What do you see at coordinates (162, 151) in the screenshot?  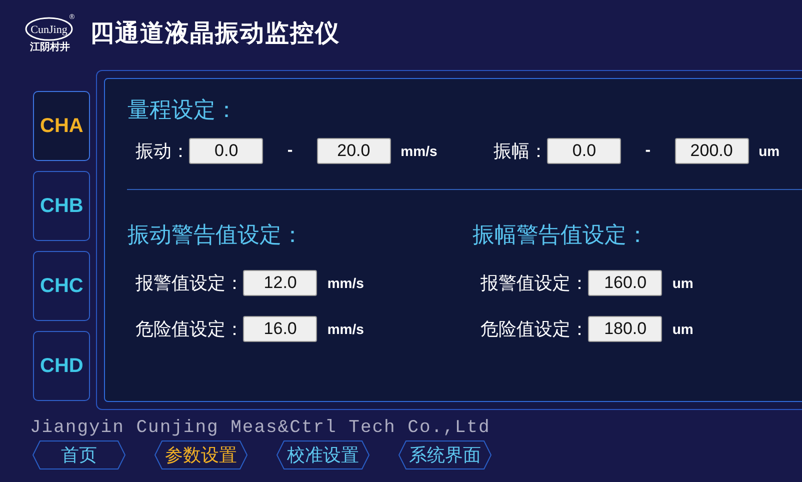 I see `field-label: 振动：` at bounding box center [162, 151].